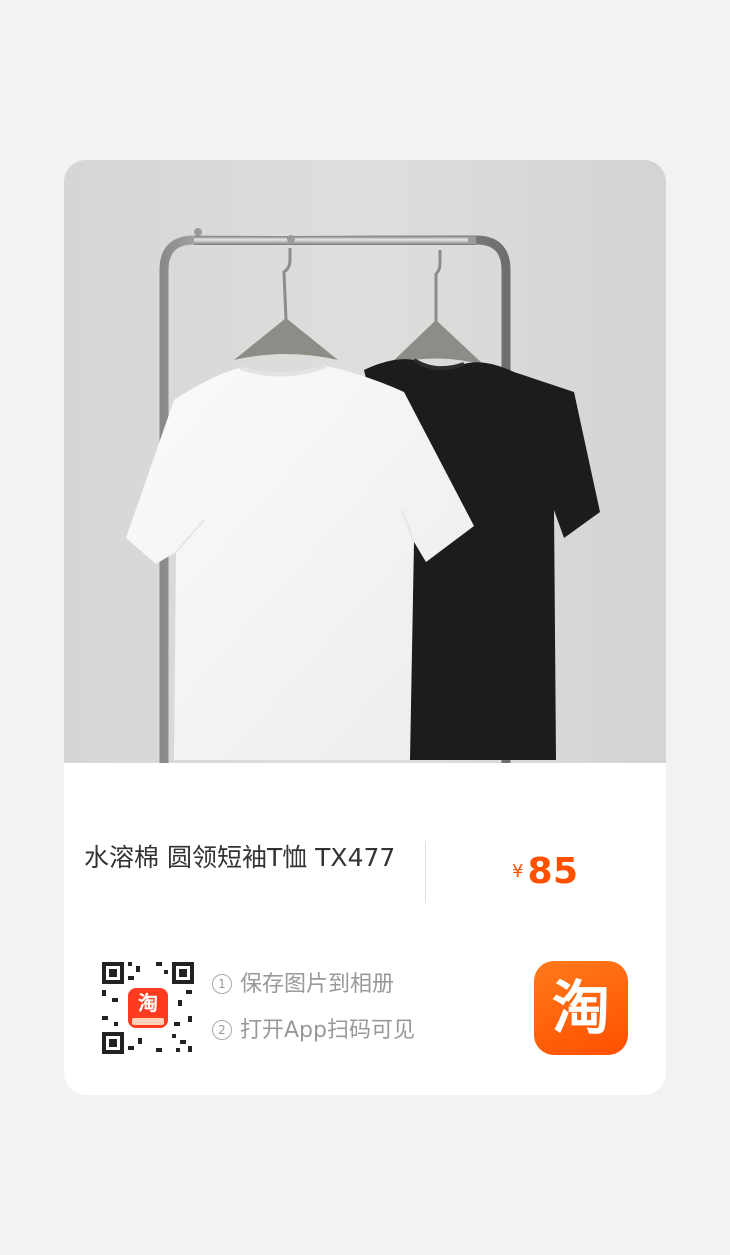 The width and height of the screenshot is (730, 1255). I want to click on price-value: 85, so click(553, 871).